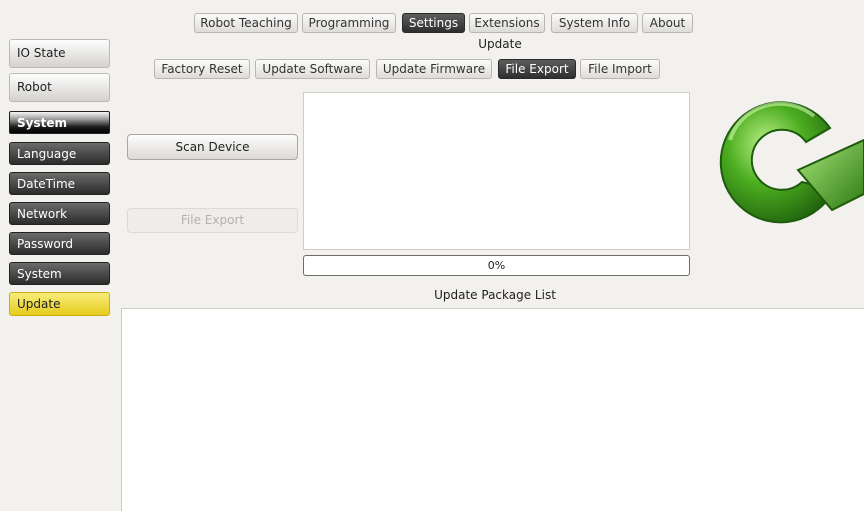 The height and width of the screenshot is (511, 864). What do you see at coordinates (791, 162) in the screenshot?
I see `refresh-arrow-icon` at bounding box center [791, 162].